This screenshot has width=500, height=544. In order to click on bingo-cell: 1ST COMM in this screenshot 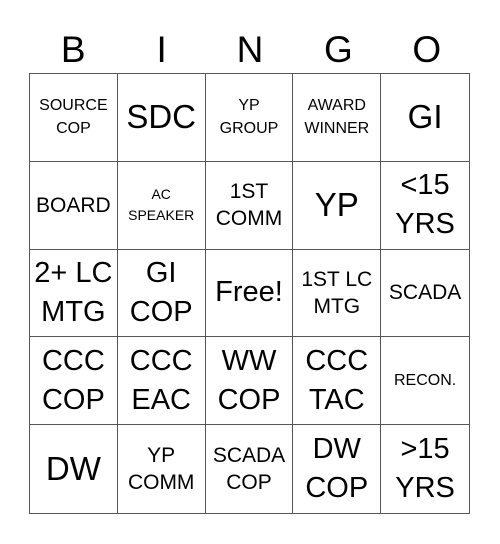, I will do `click(249, 205)`.